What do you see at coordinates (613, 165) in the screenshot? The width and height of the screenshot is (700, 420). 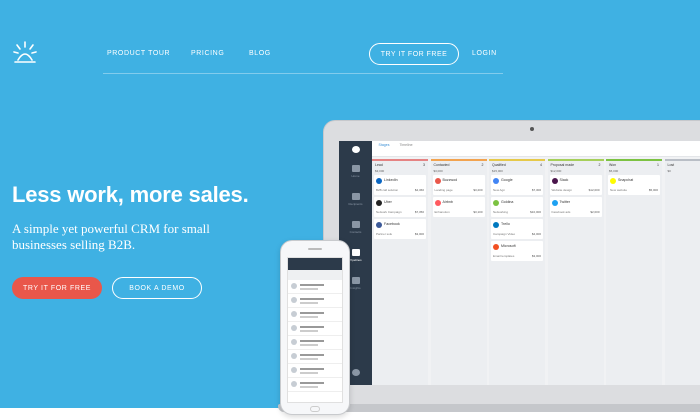 I see `column-title: Won` at bounding box center [613, 165].